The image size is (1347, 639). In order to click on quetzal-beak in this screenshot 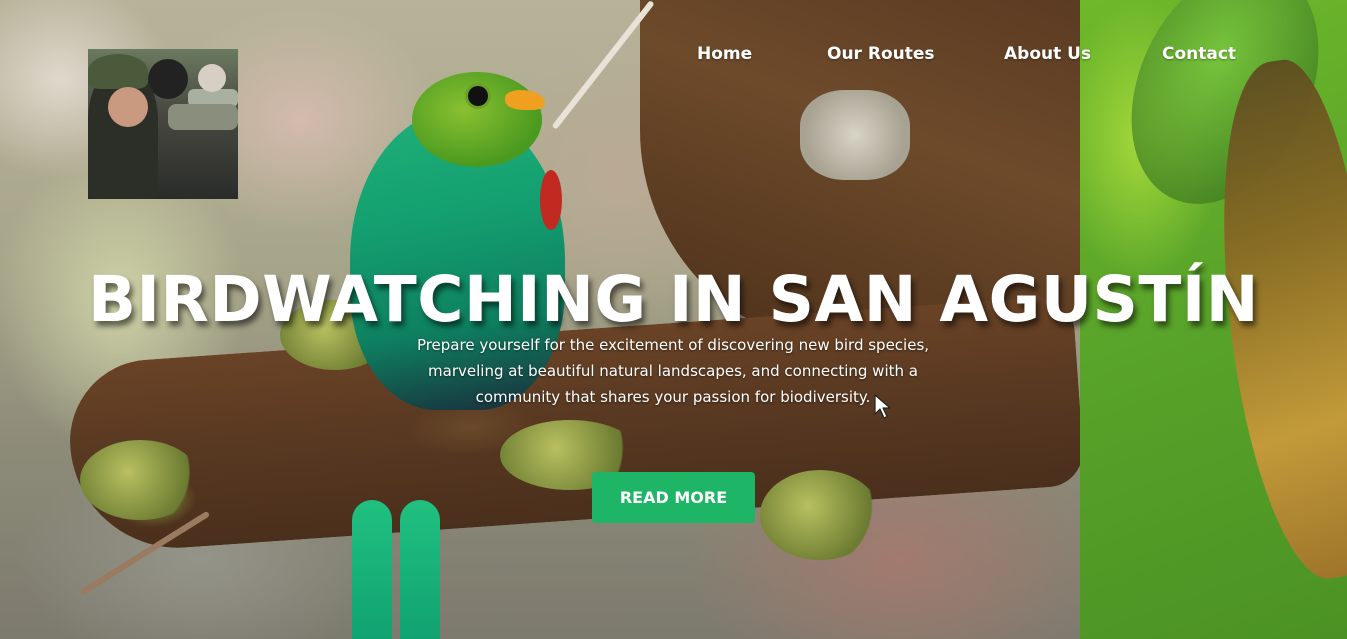, I will do `click(525, 100)`.